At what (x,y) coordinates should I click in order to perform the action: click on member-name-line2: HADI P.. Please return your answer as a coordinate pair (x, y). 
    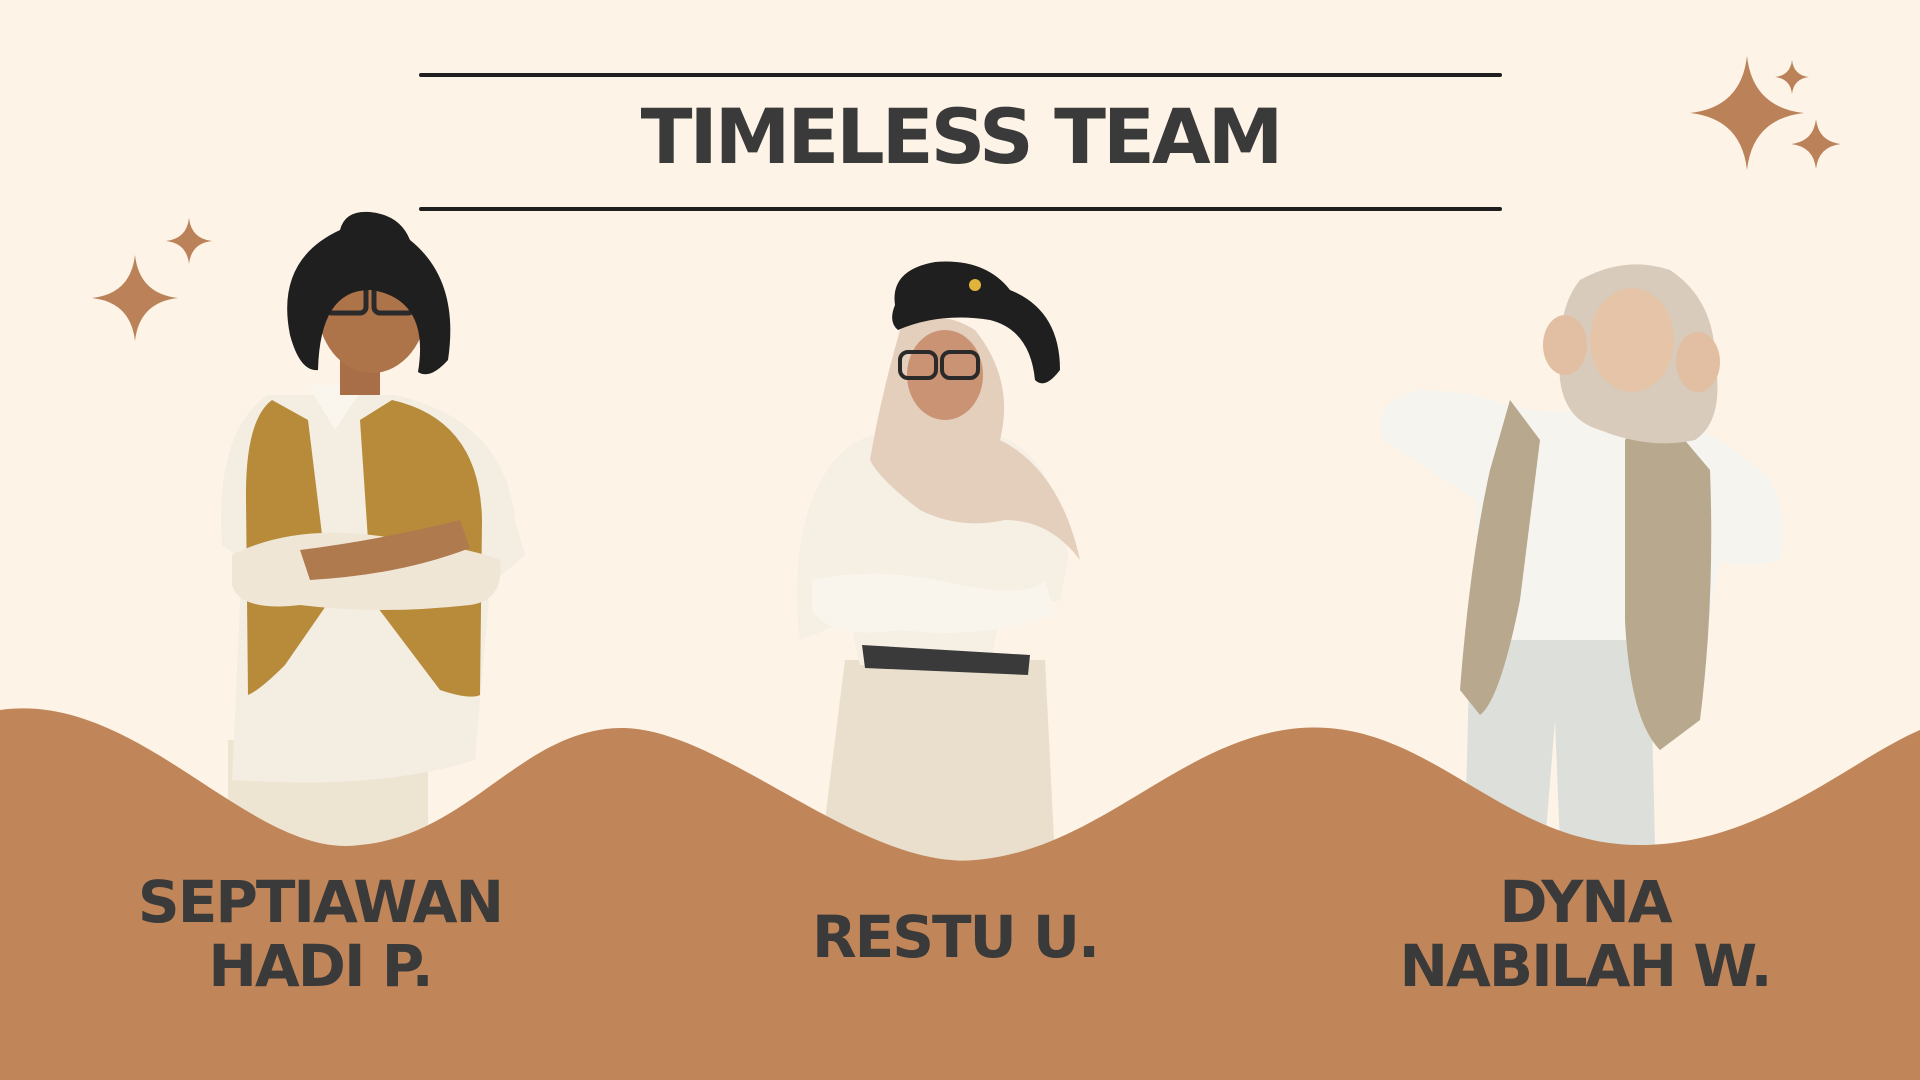
    Looking at the image, I should click on (320, 966).